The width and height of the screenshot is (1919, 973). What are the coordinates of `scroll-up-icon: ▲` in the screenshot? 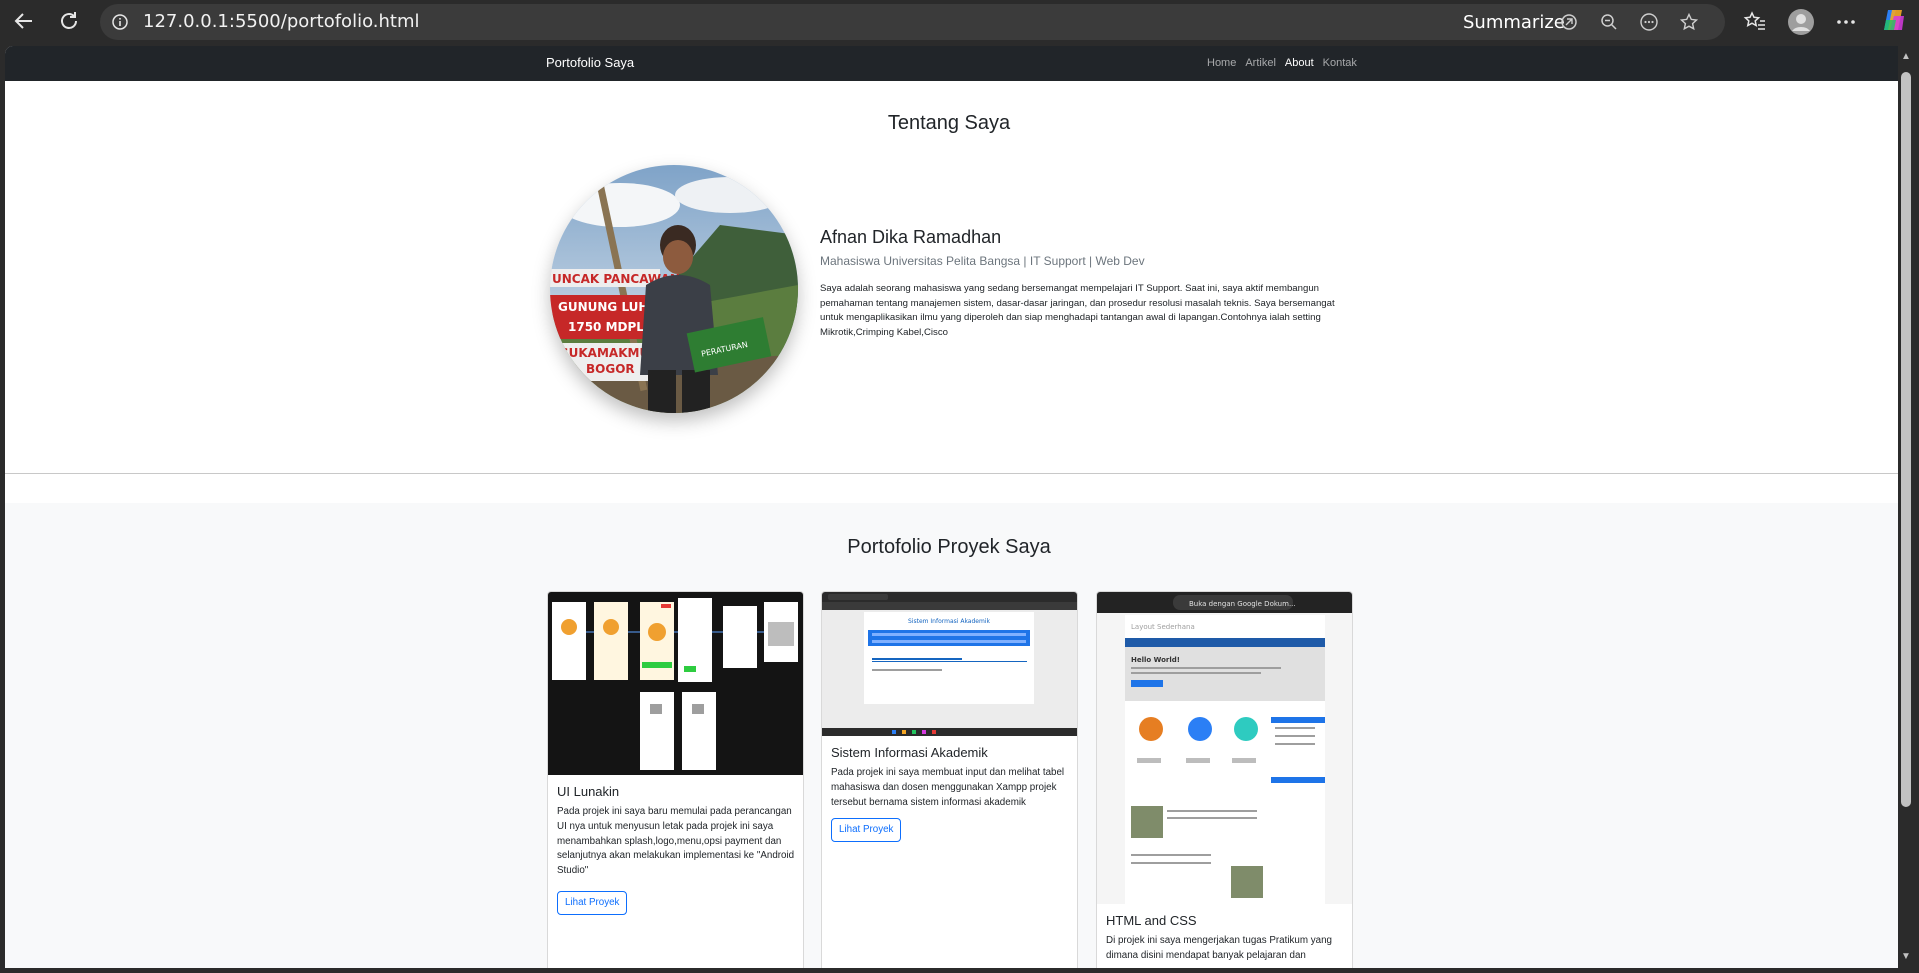 It's located at (1906, 57).